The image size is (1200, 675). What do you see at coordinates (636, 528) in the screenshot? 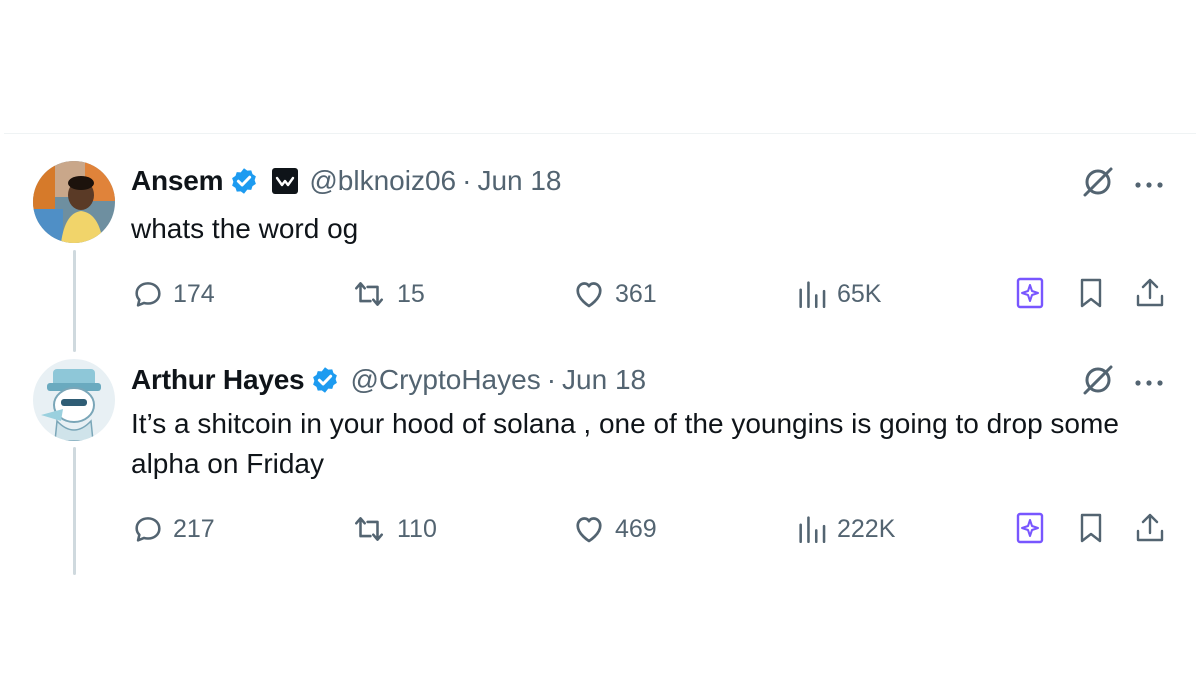
I see `like-count: 469` at bounding box center [636, 528].